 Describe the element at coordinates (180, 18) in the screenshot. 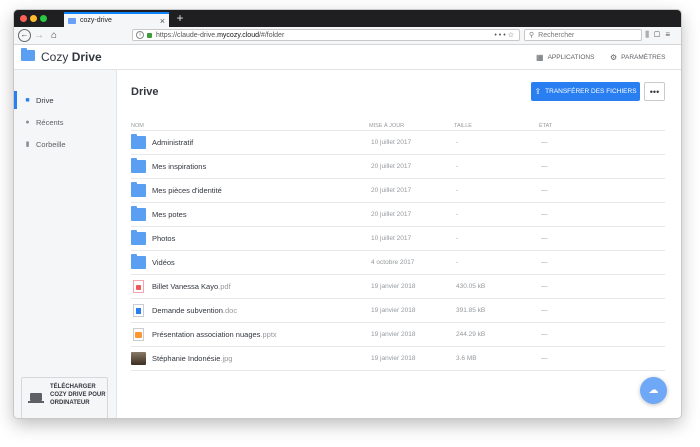

I see `new-tab-icon: +` at that location.